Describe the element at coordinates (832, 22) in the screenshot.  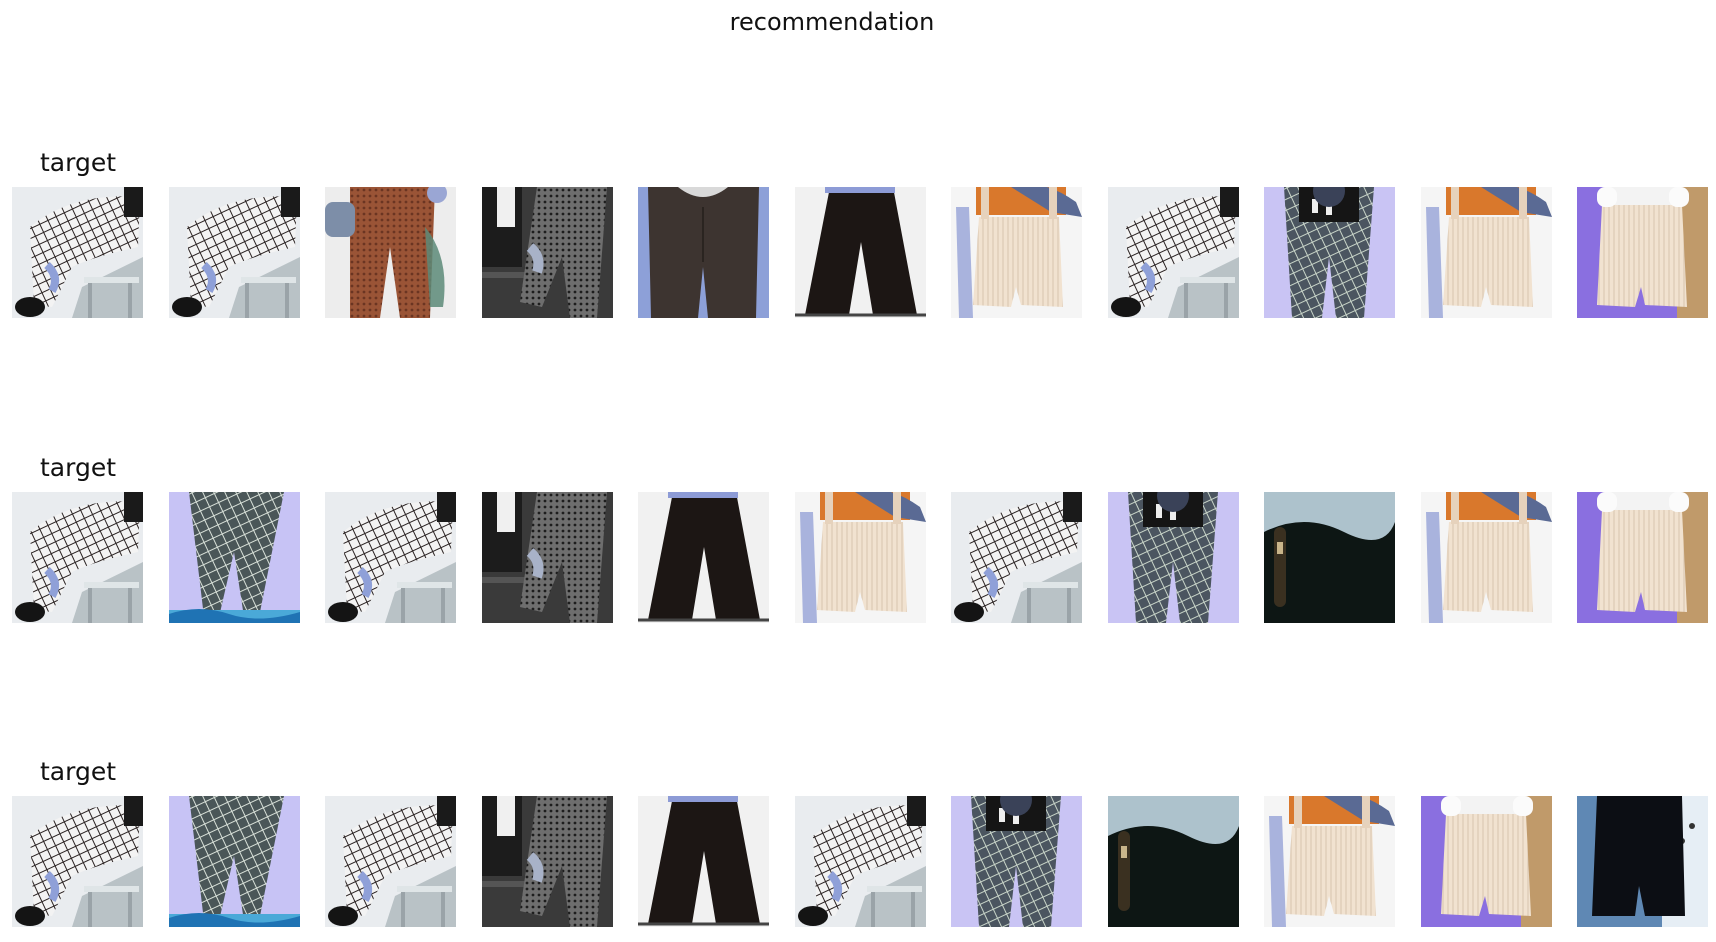
I see `figure-title: recommendation` at that location.